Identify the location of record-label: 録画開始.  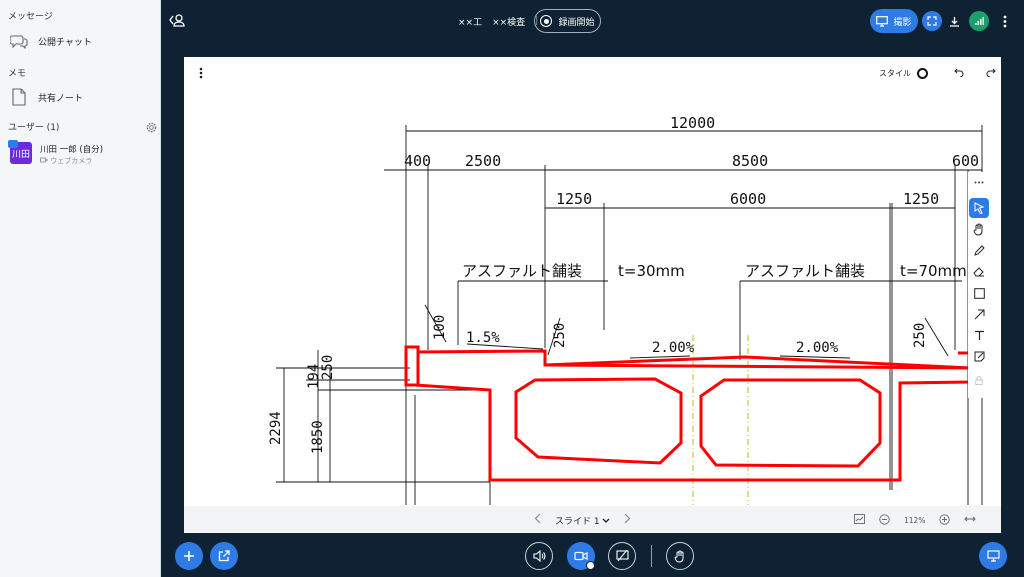
(576, 22).